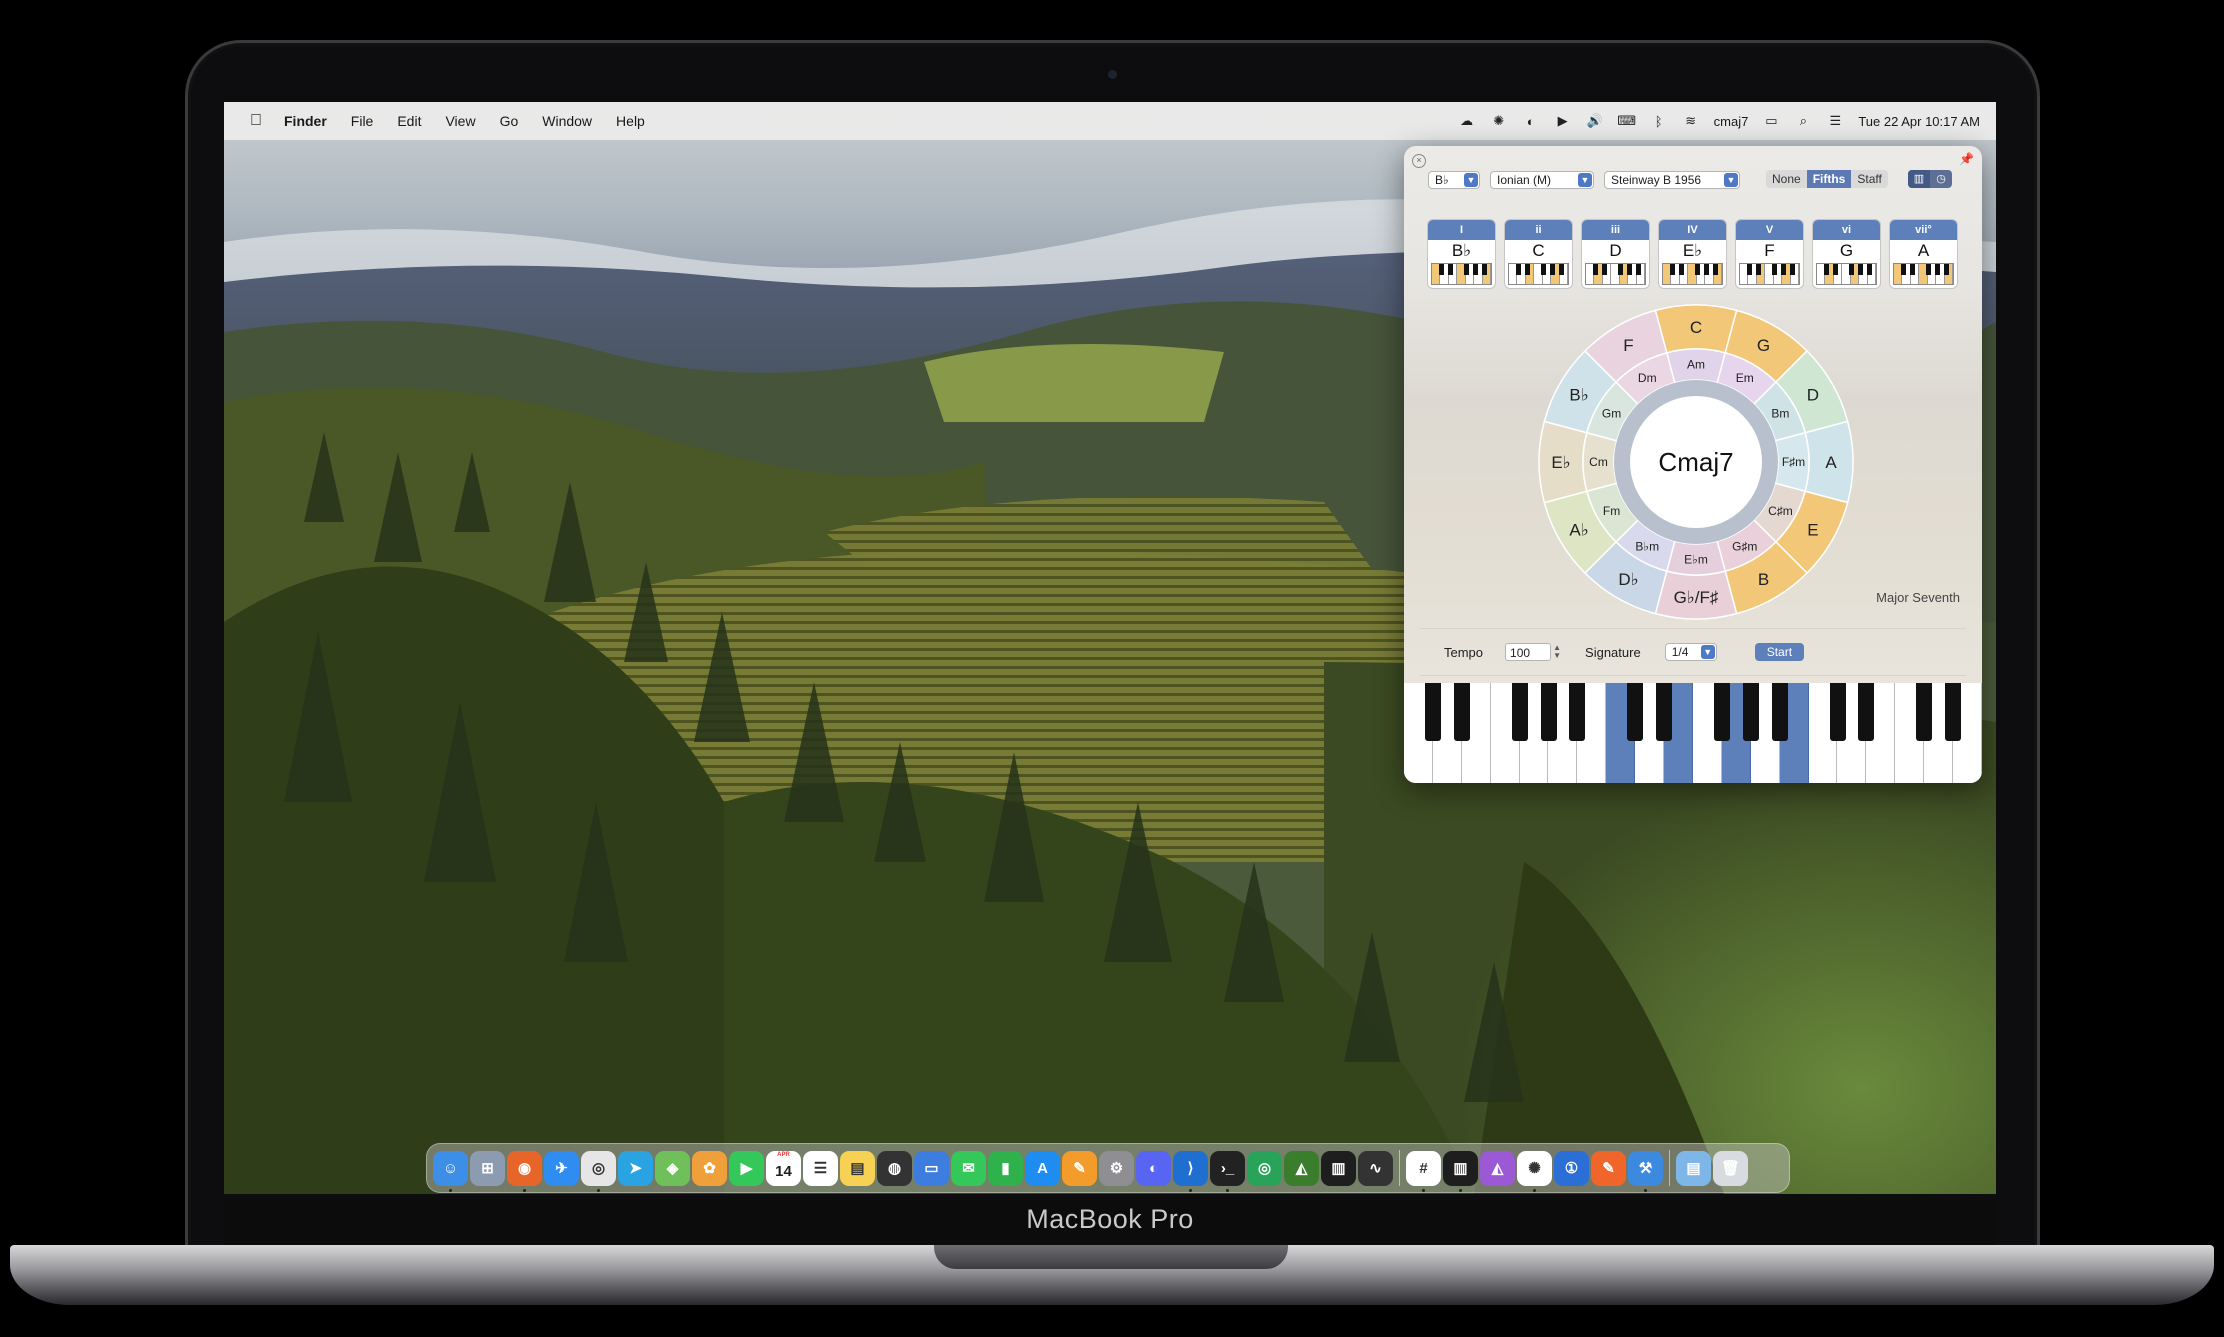 This screenshot has height=1337, width=2224. What do you see at coordinates (1301, 1168) in the screenshot?
I see `affinity-icon: ◭` at bounding box center [1301, 1168].